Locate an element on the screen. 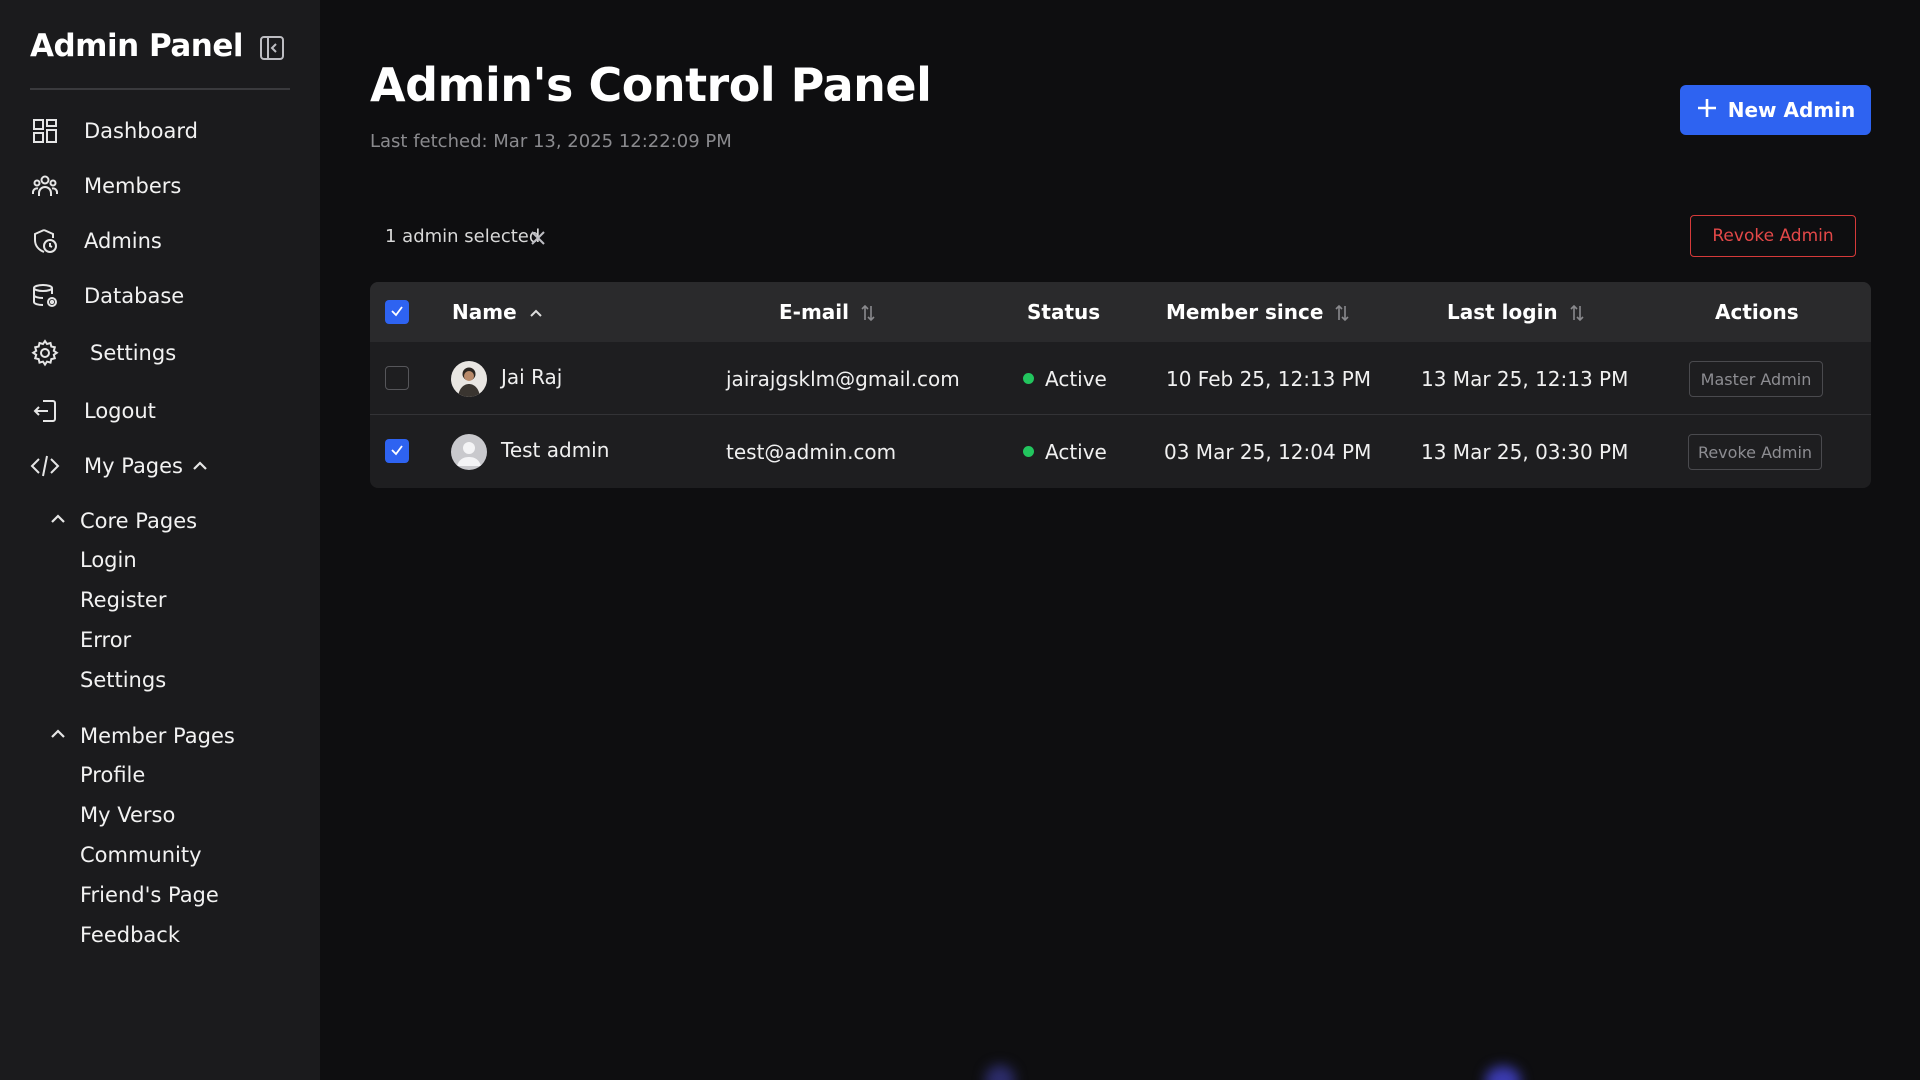 This screenshot has width=1920, height=1080. code-icon is located at coordinates (45, 466).